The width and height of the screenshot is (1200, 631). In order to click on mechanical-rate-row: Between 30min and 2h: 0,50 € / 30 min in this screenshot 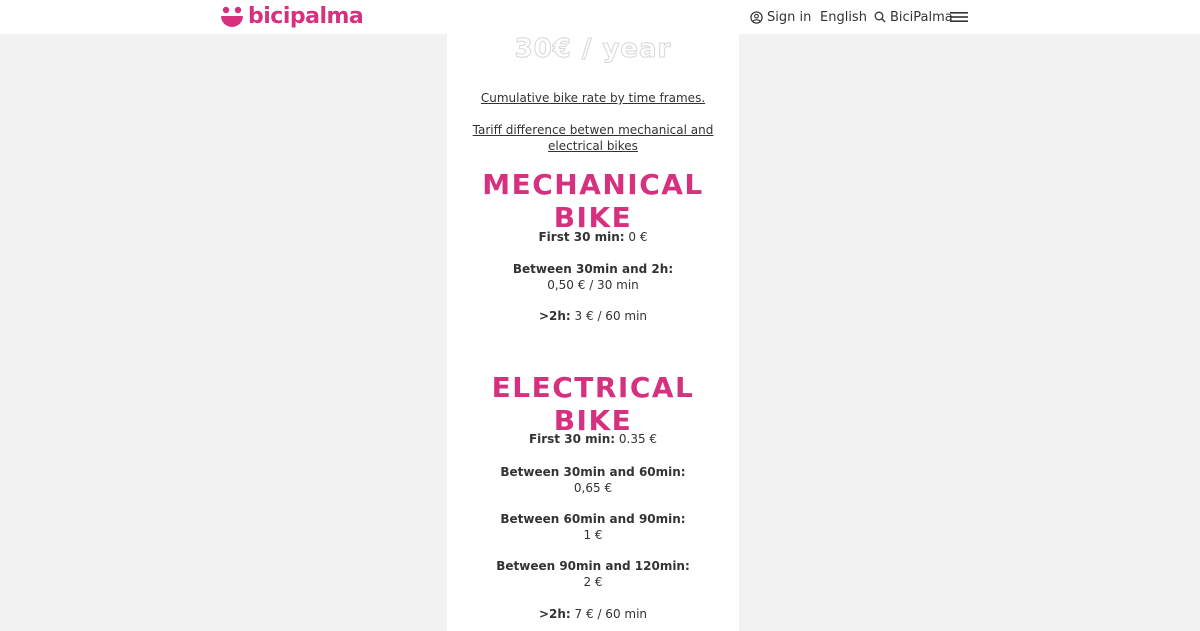, I will do `click(593, 277)`.